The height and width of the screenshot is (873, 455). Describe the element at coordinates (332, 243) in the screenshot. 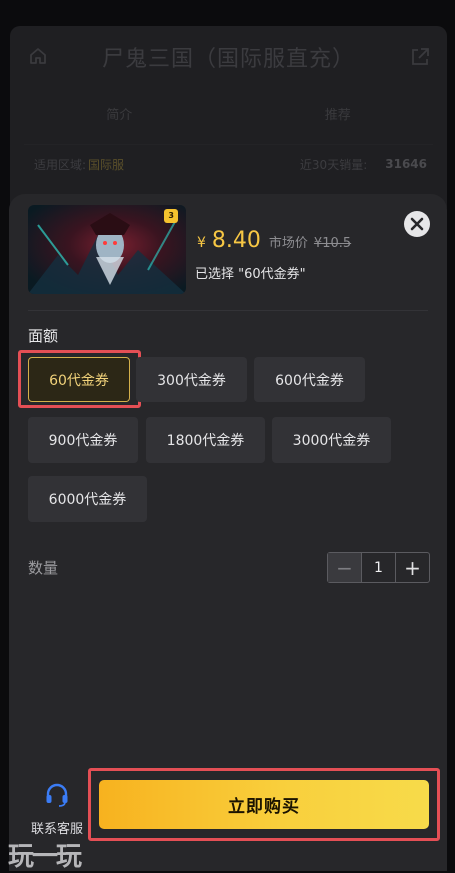

I see `market-price-value: ¥10.5` at that location.